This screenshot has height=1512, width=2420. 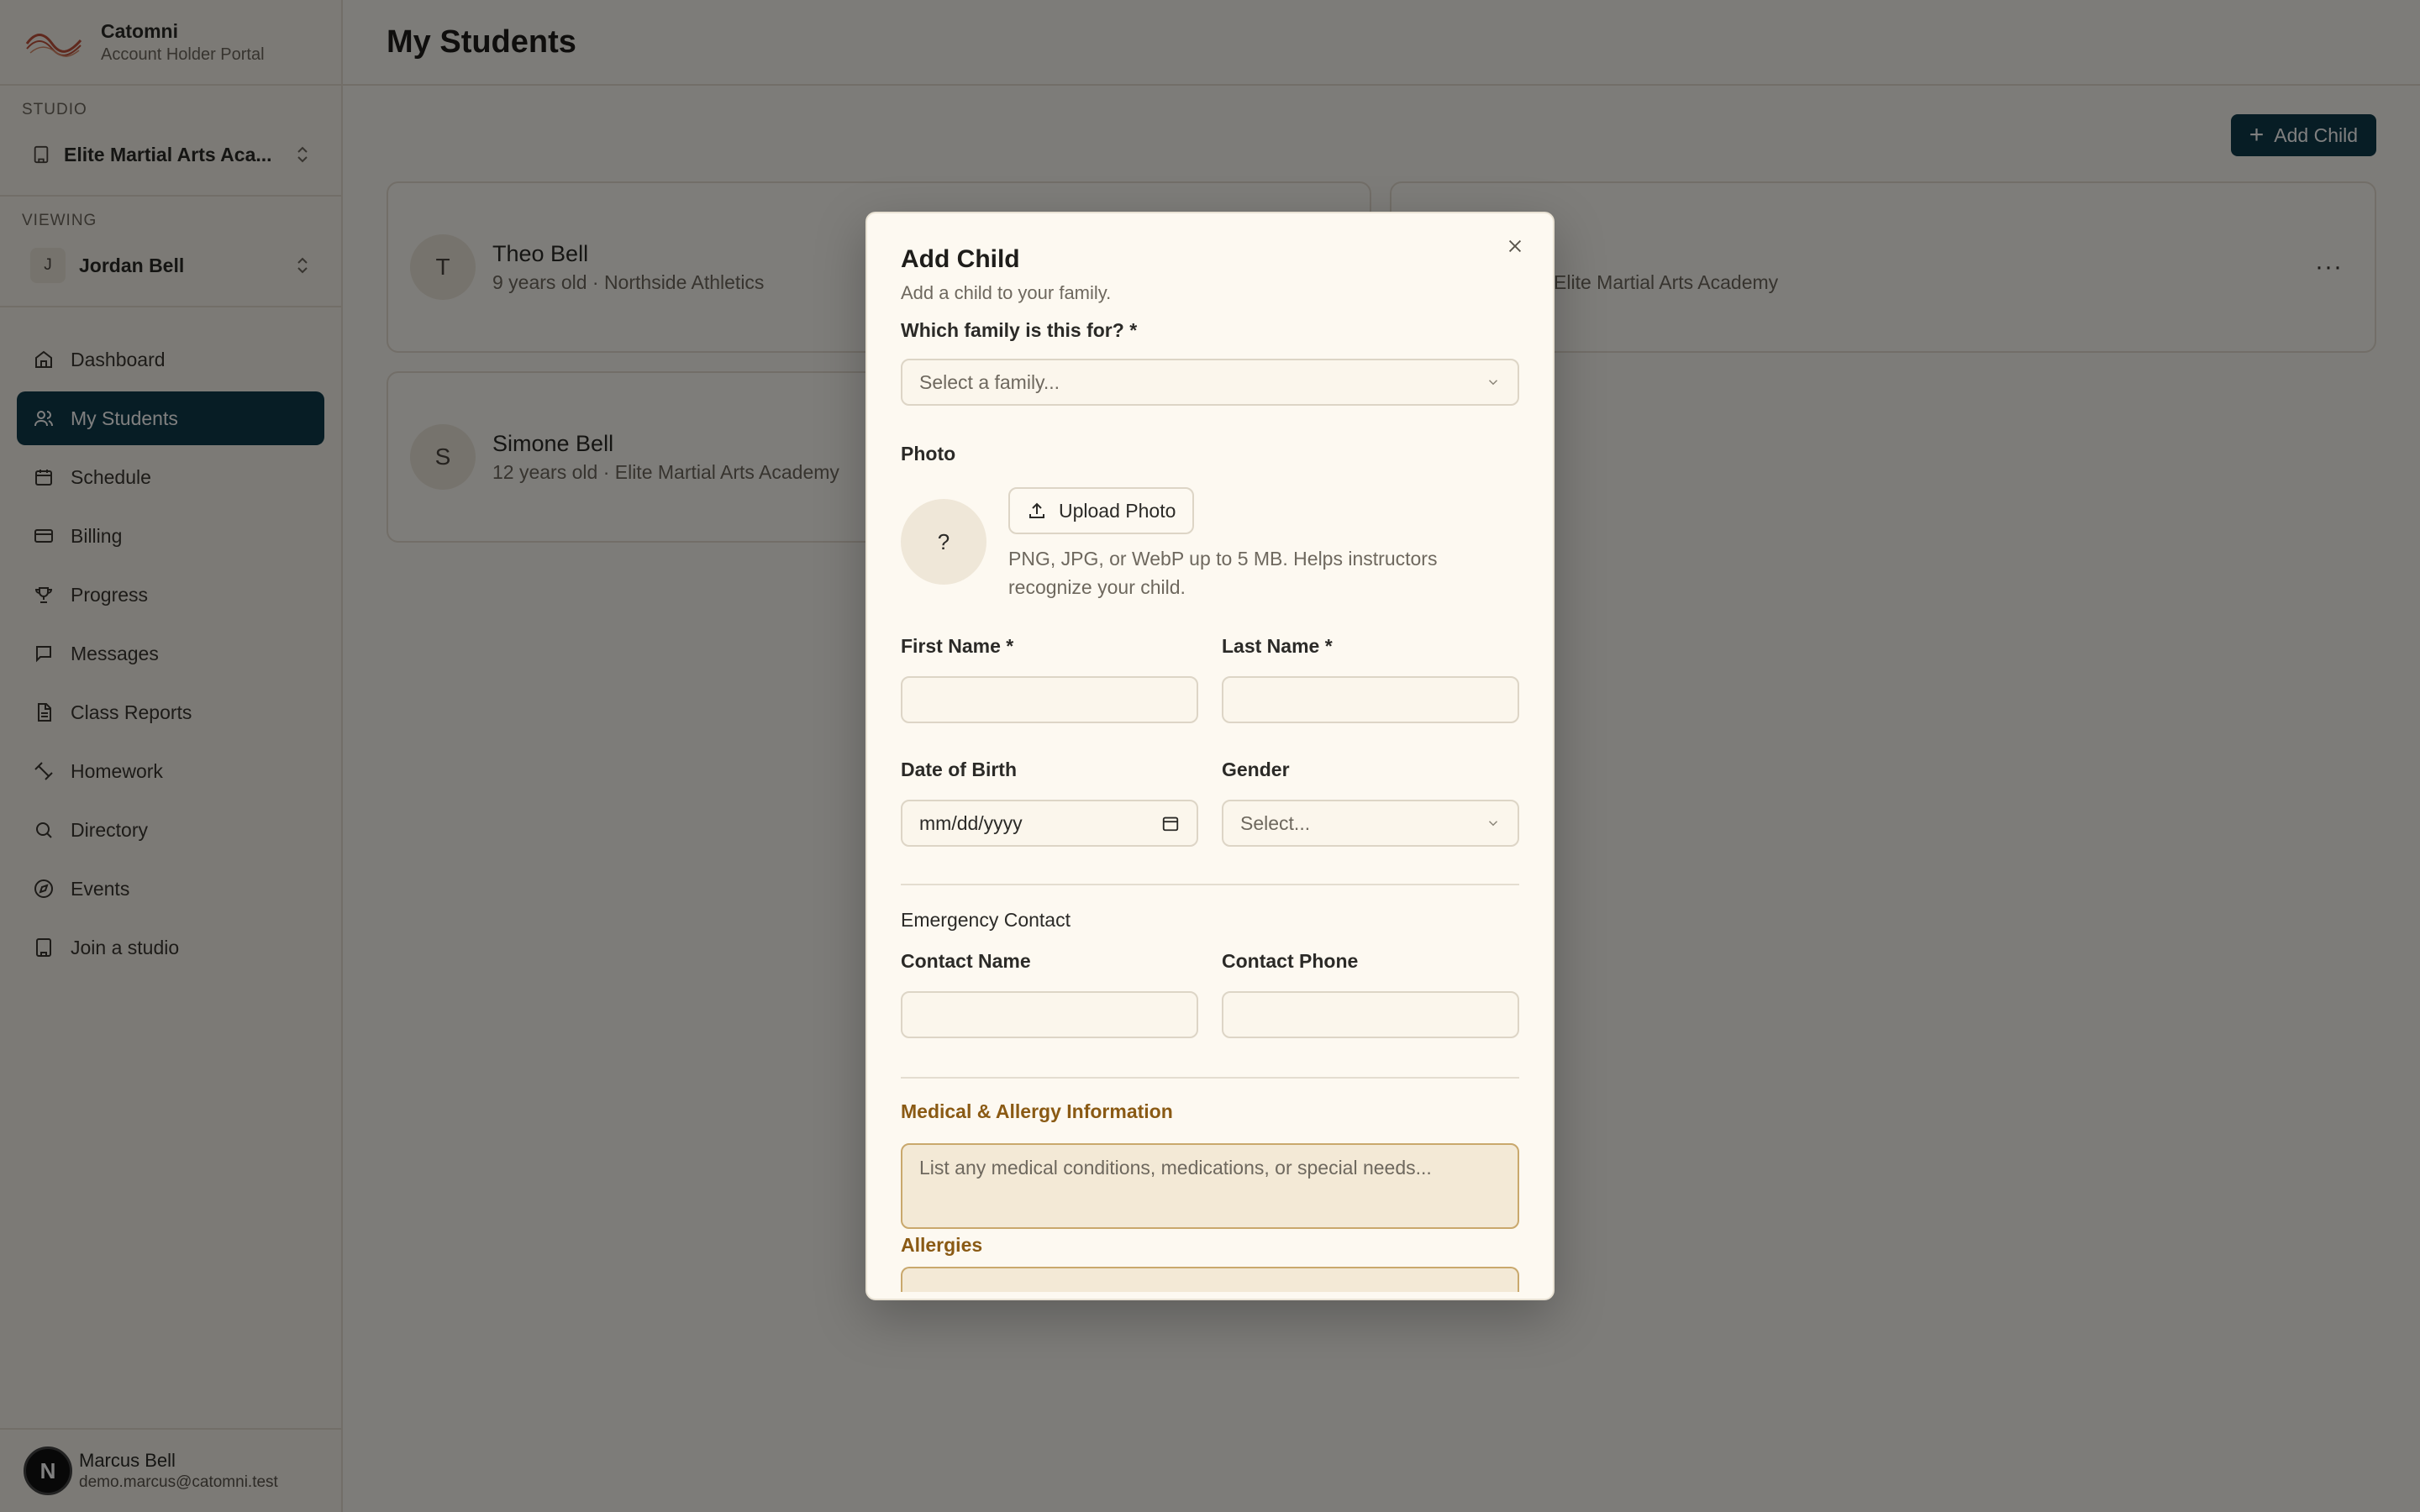 I want to click on gender-label: Gender, so click(x=1256, y=769).